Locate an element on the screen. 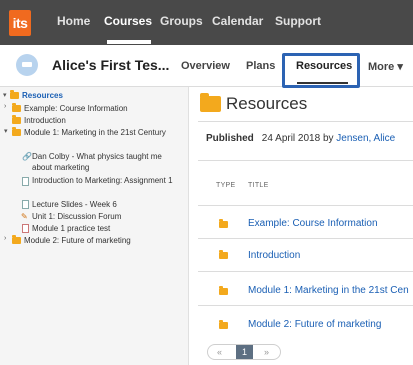  sidebar-item-lecture-slides: Lecture Slides - Week 6 is located at coordinates (74, 204).